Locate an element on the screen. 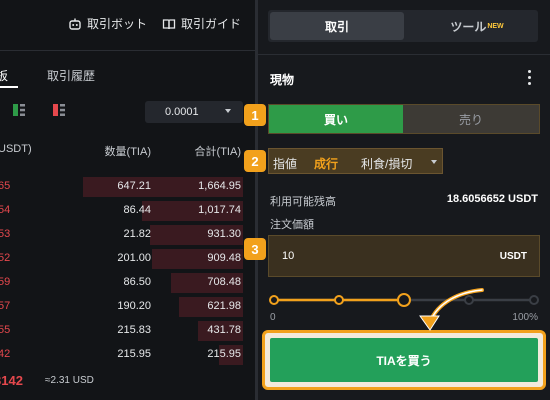  row-price: 55 is located at coordinates (5, 330).